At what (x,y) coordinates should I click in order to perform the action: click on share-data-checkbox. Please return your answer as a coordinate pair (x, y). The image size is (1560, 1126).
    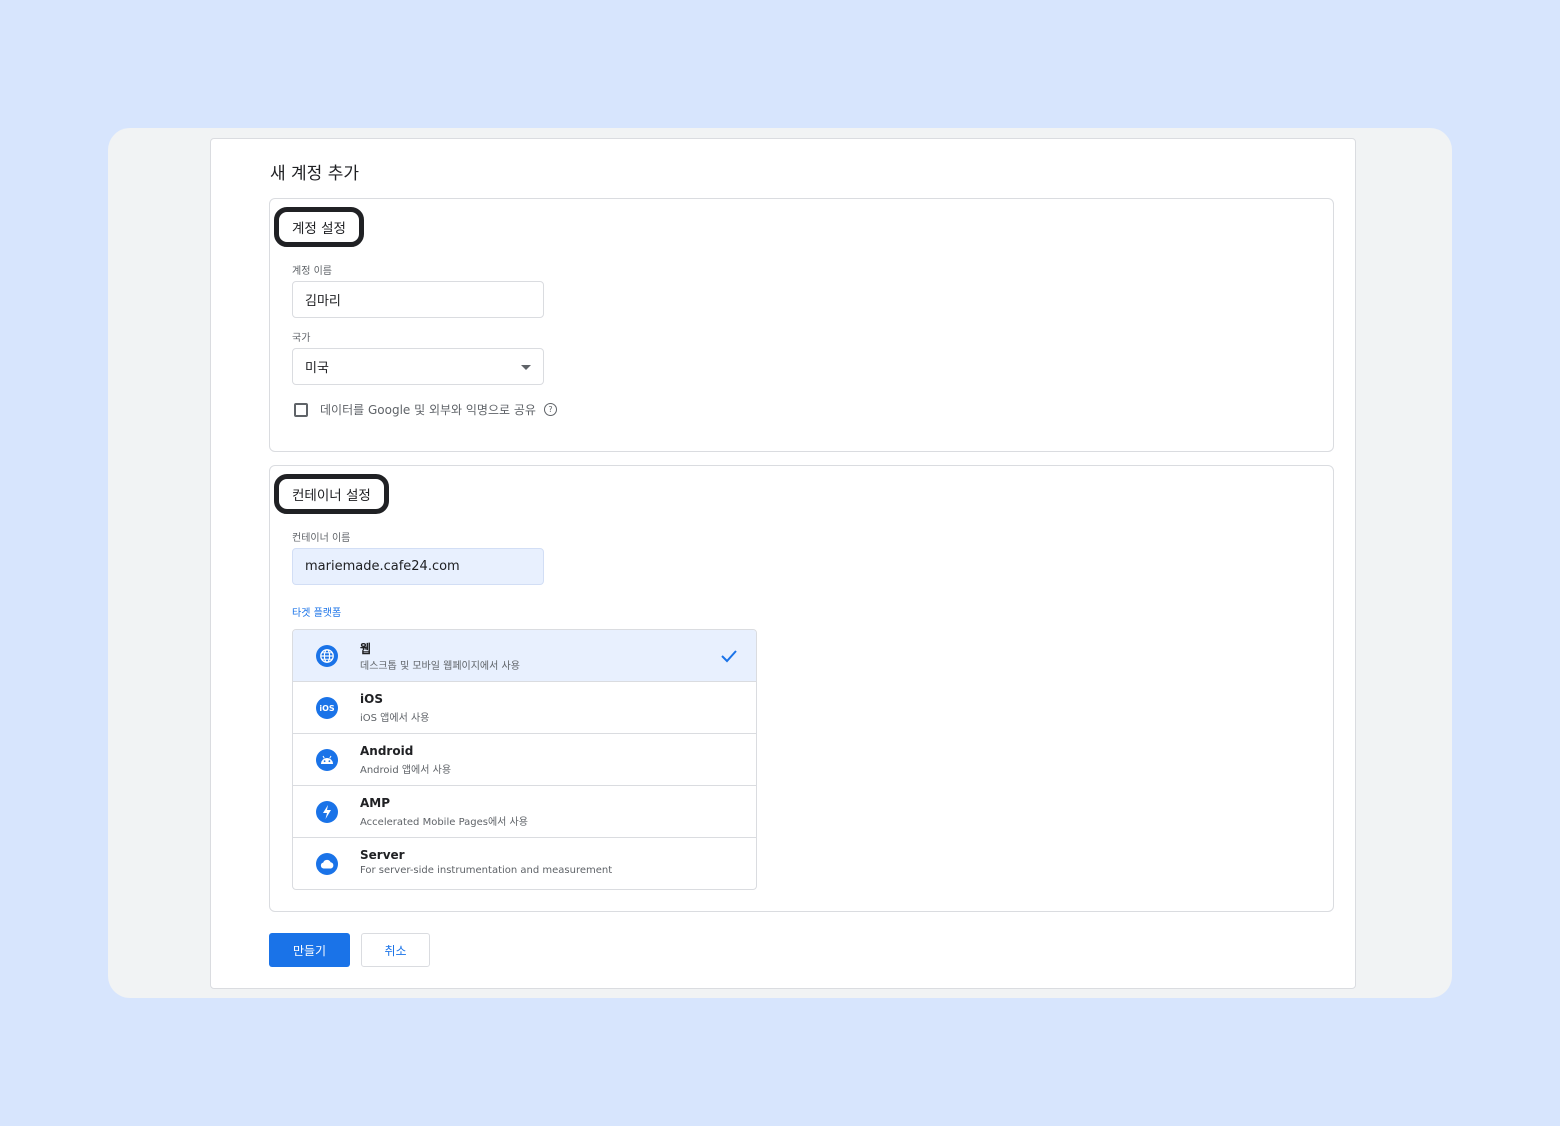
    Looking at the image, I should click on (301, 409).